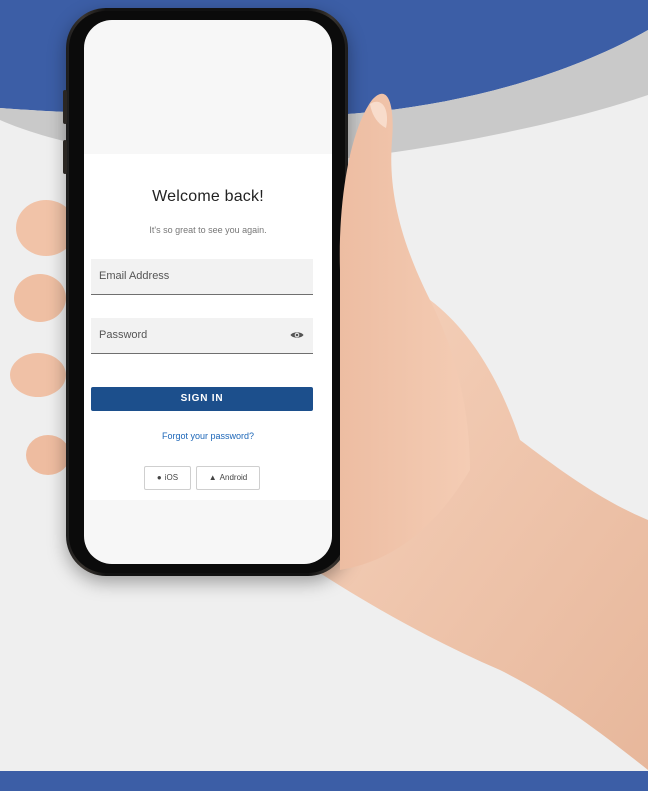  I want to click on page-subtitle: It's so great to see you again., so click(208, 230).